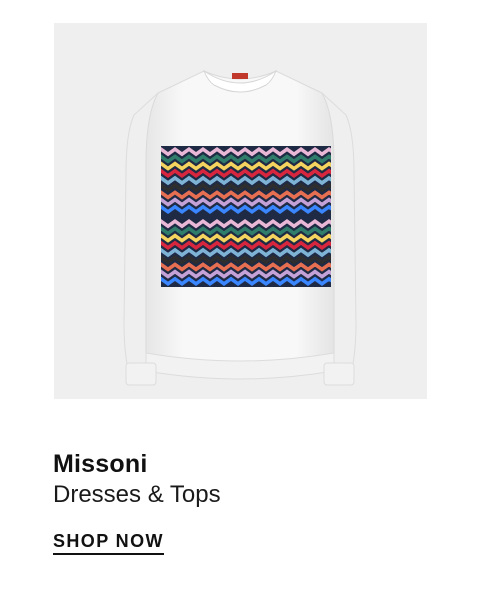 The image size is (480, 607). What do you see at coordinates (137, 494) in the screenshot?
I see `product-category: Dresses & Tops` at bounding box center [137, 494].